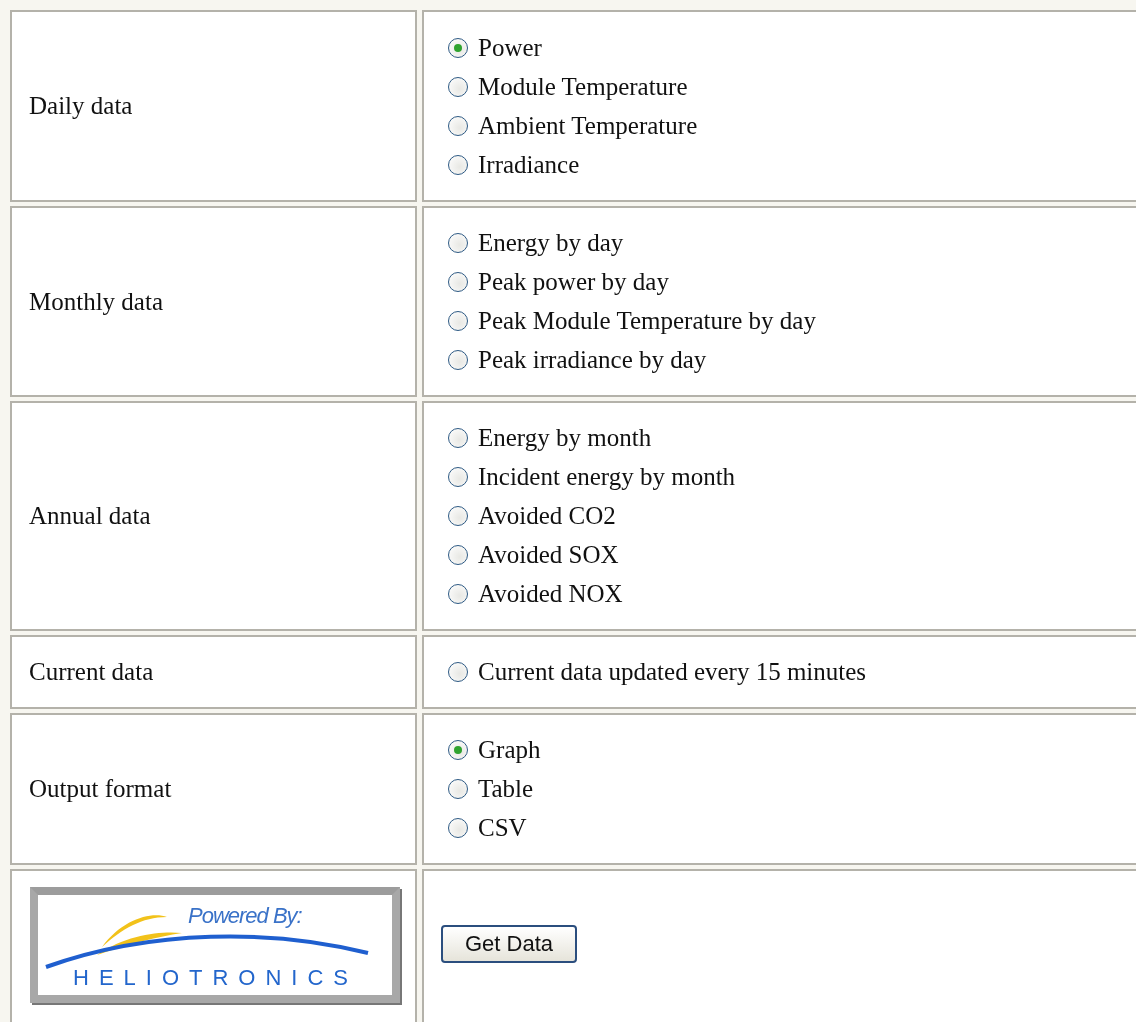 The image size is (1136, 1022). What do you see at coordinates (632, 360) in the screenshot?
I see `radio-option: Peak irradiance by day` at bounding box center [632, 360].